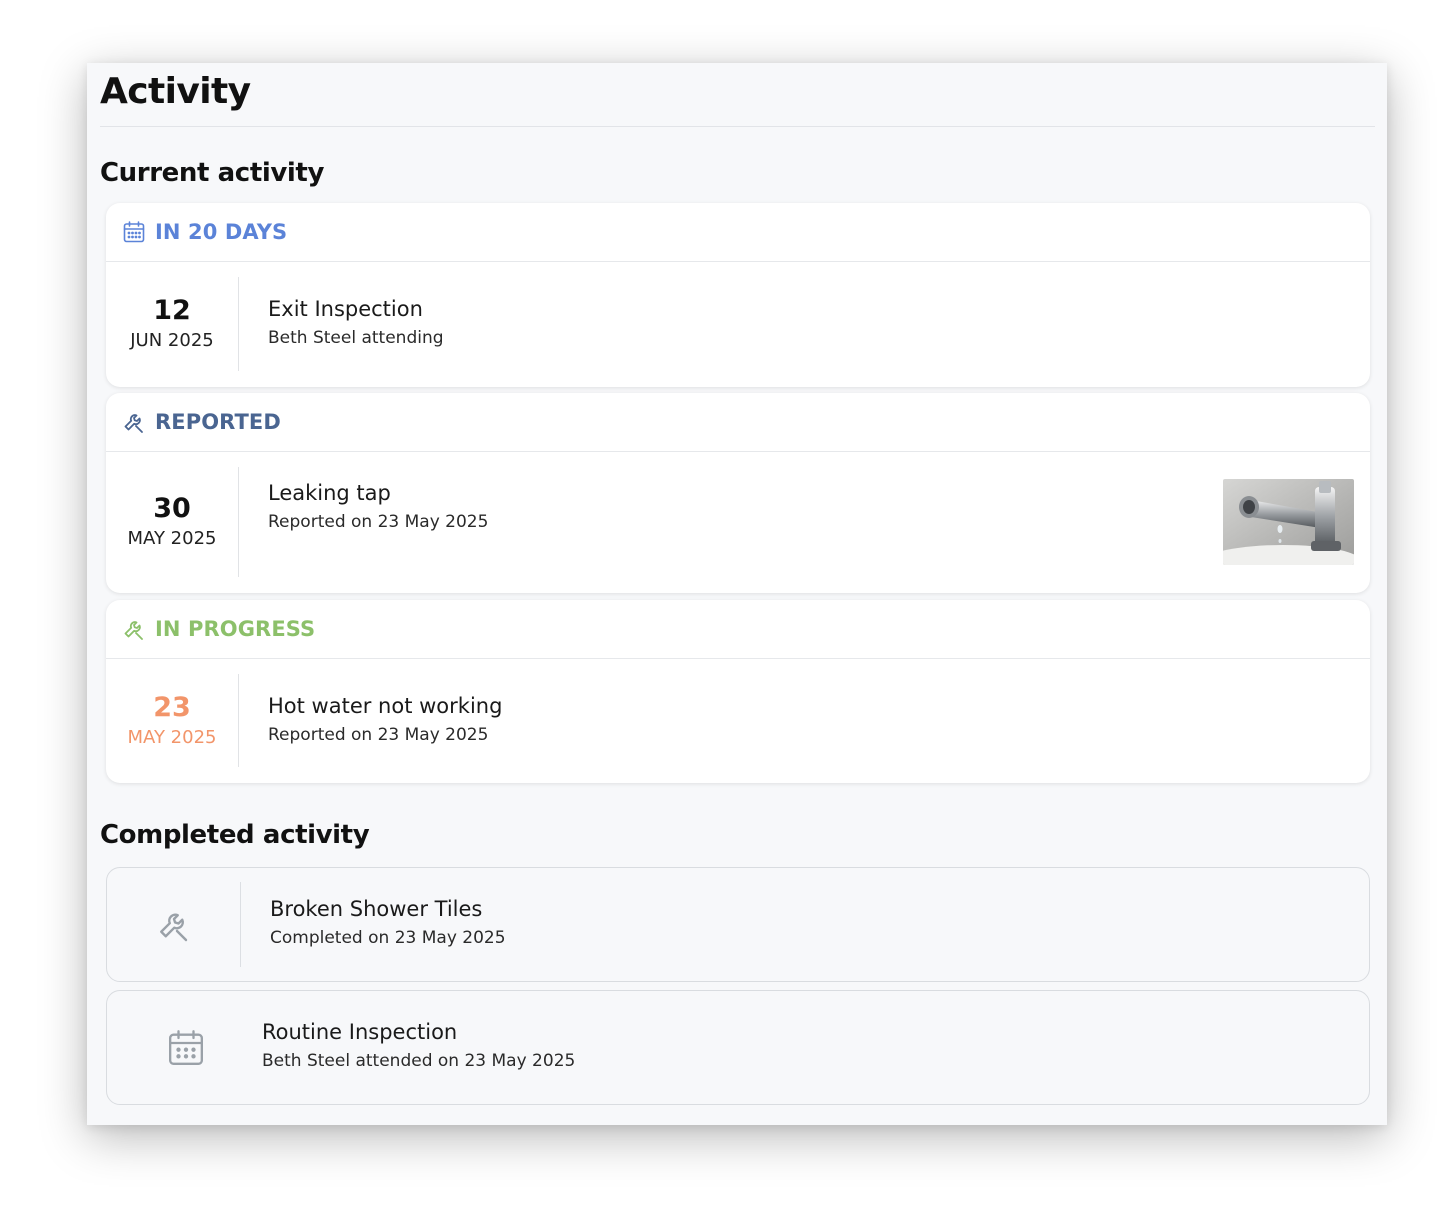 This screenshot has height=1211, width=1451. I want to click on activity-info: Leaking tap Reported on 23 May 2025, so click(378, 507).